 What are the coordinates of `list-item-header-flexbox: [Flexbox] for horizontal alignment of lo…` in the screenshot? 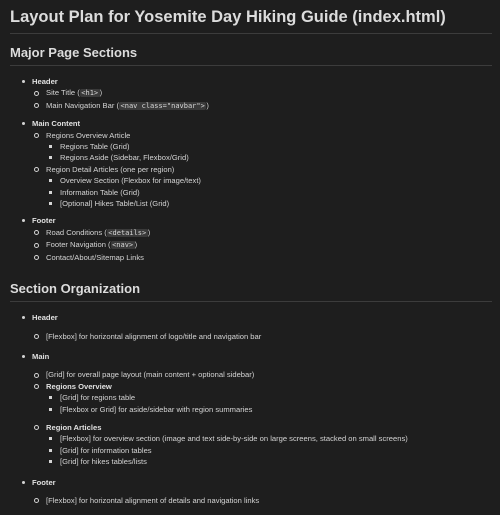 It's located at (262, 336).